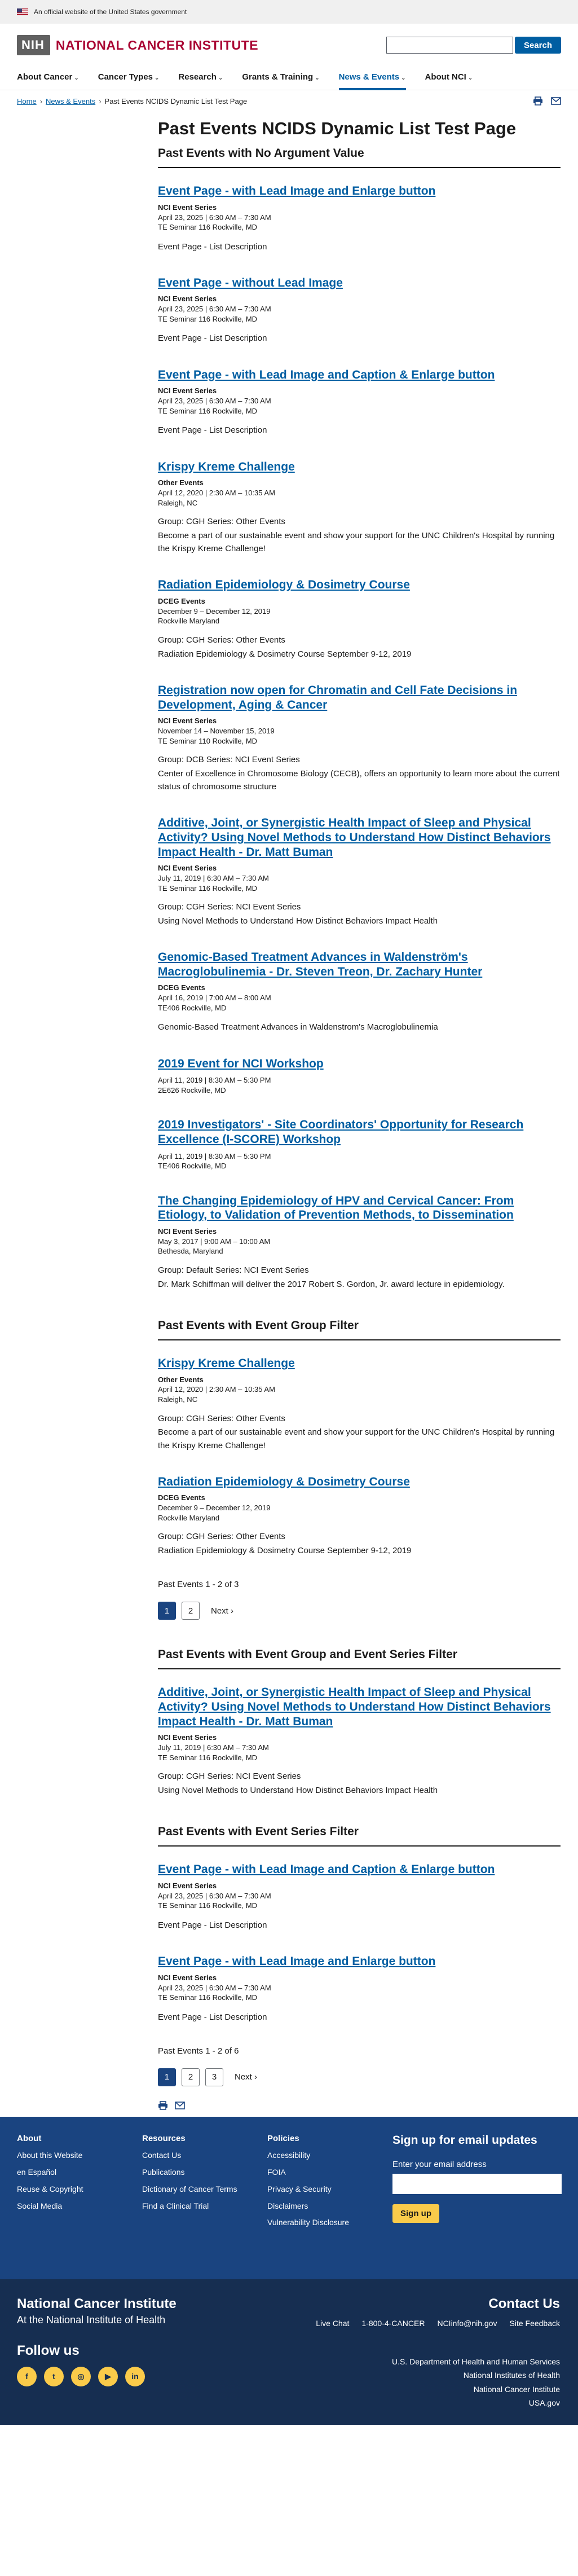  I want to click on search-input, so click(449, 46).